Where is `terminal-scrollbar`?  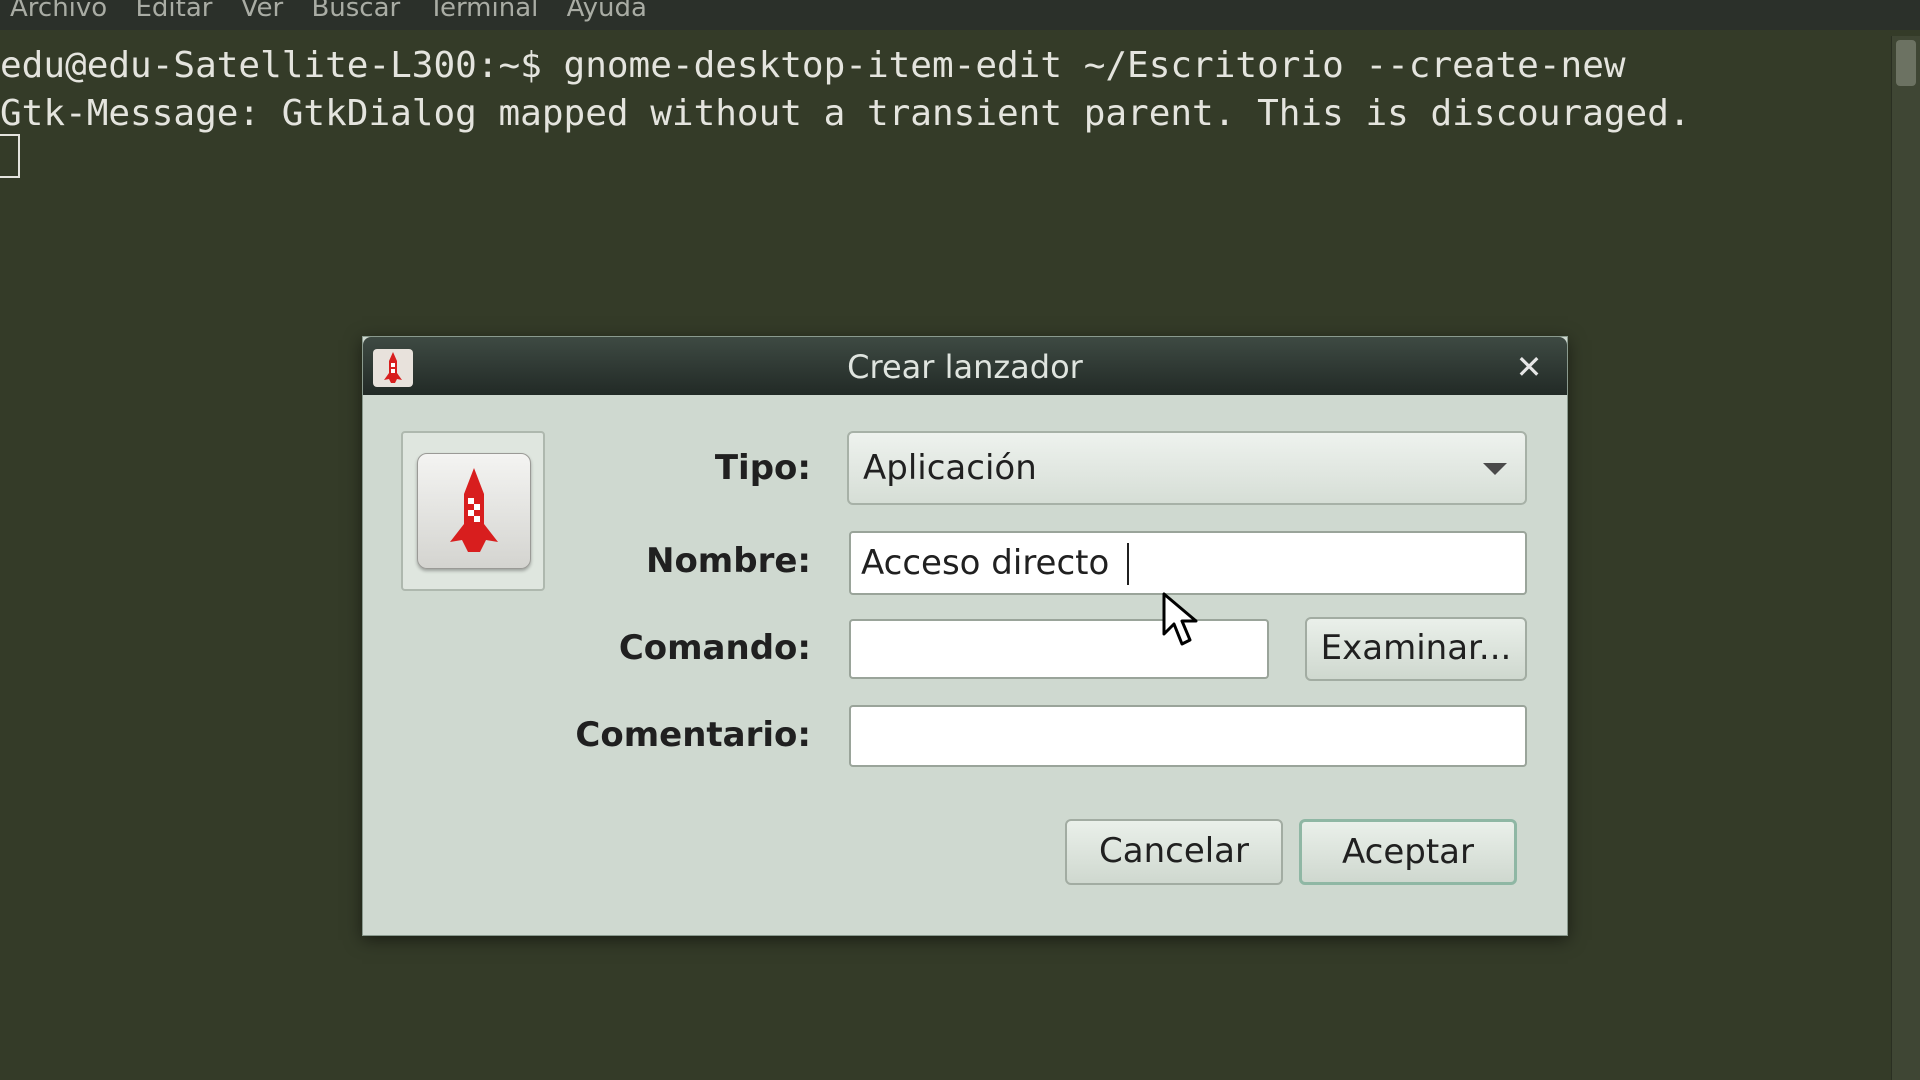
terminal-scrollbar is located at coordinates (1905, 558).